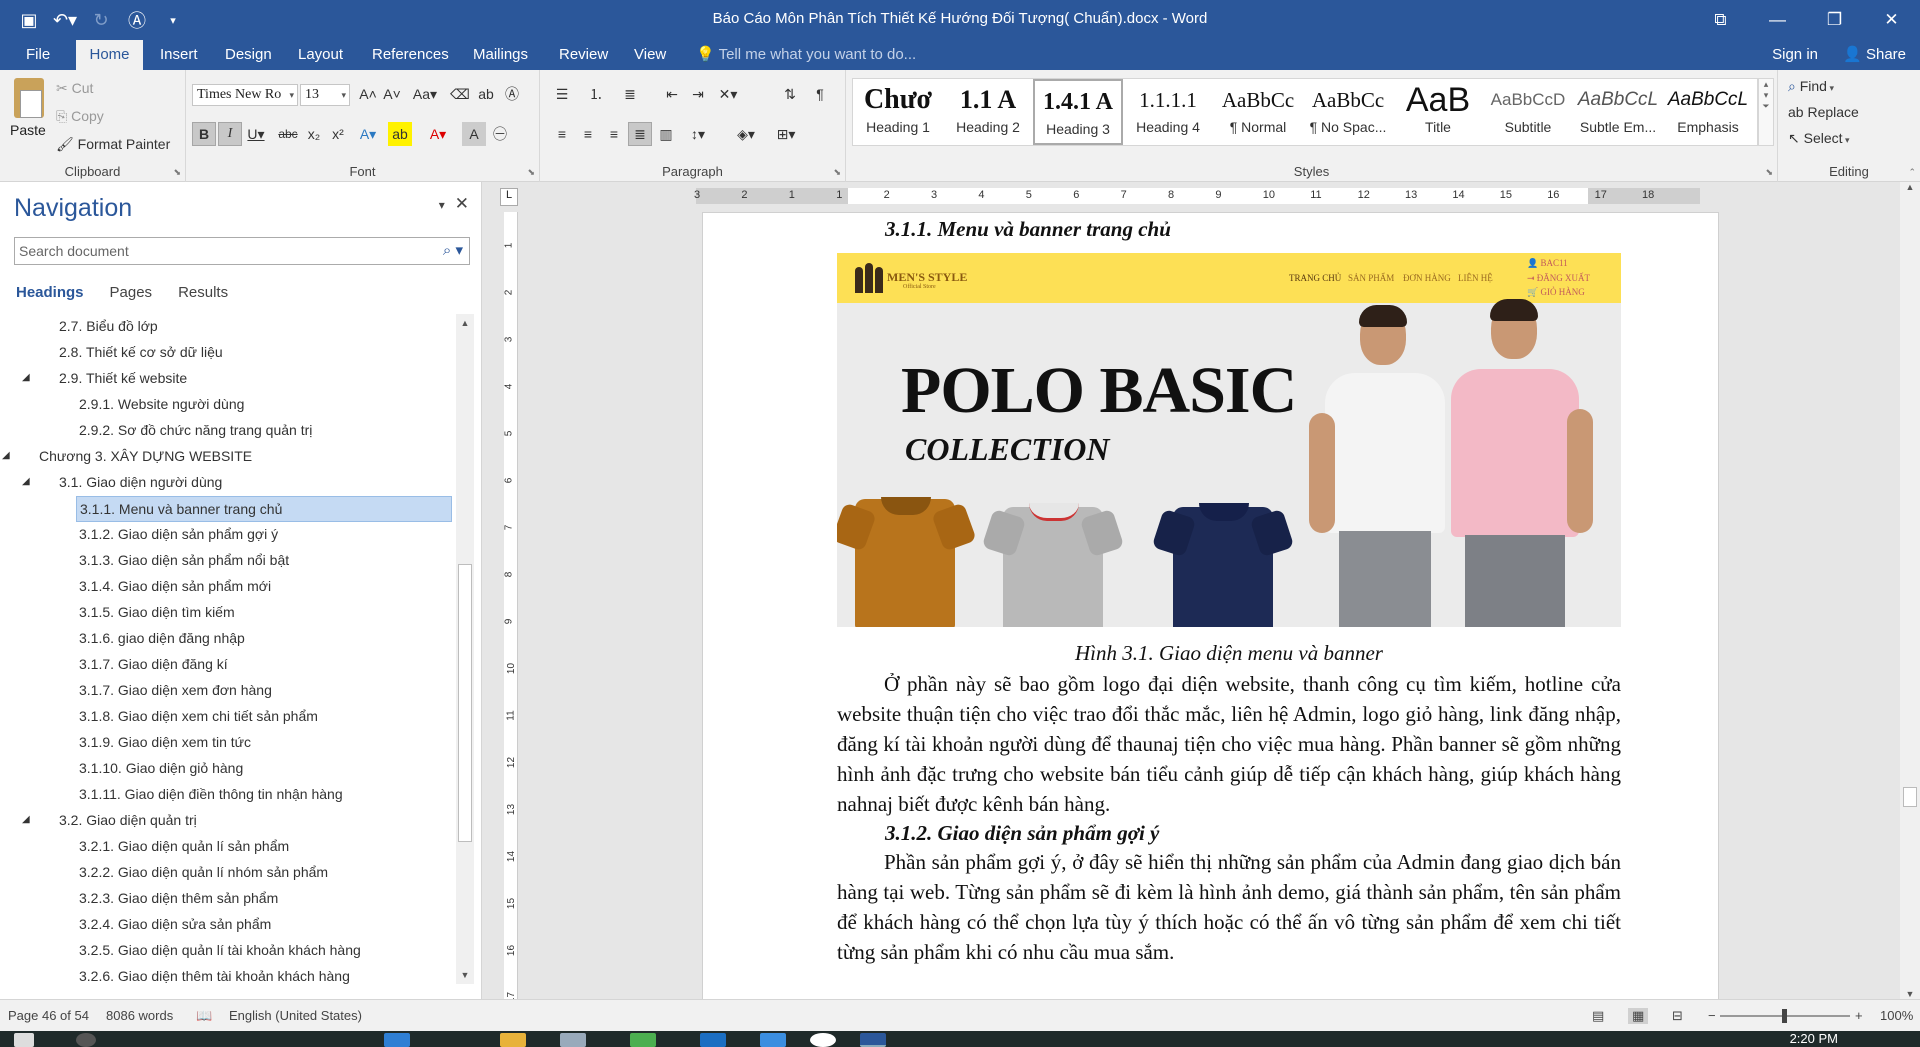 The height and width of the screenshot is (1047, 1920). Describe the element at coordinates (204, 1016) in the screenshot. I see `proofing-icon: 📖` at that location.